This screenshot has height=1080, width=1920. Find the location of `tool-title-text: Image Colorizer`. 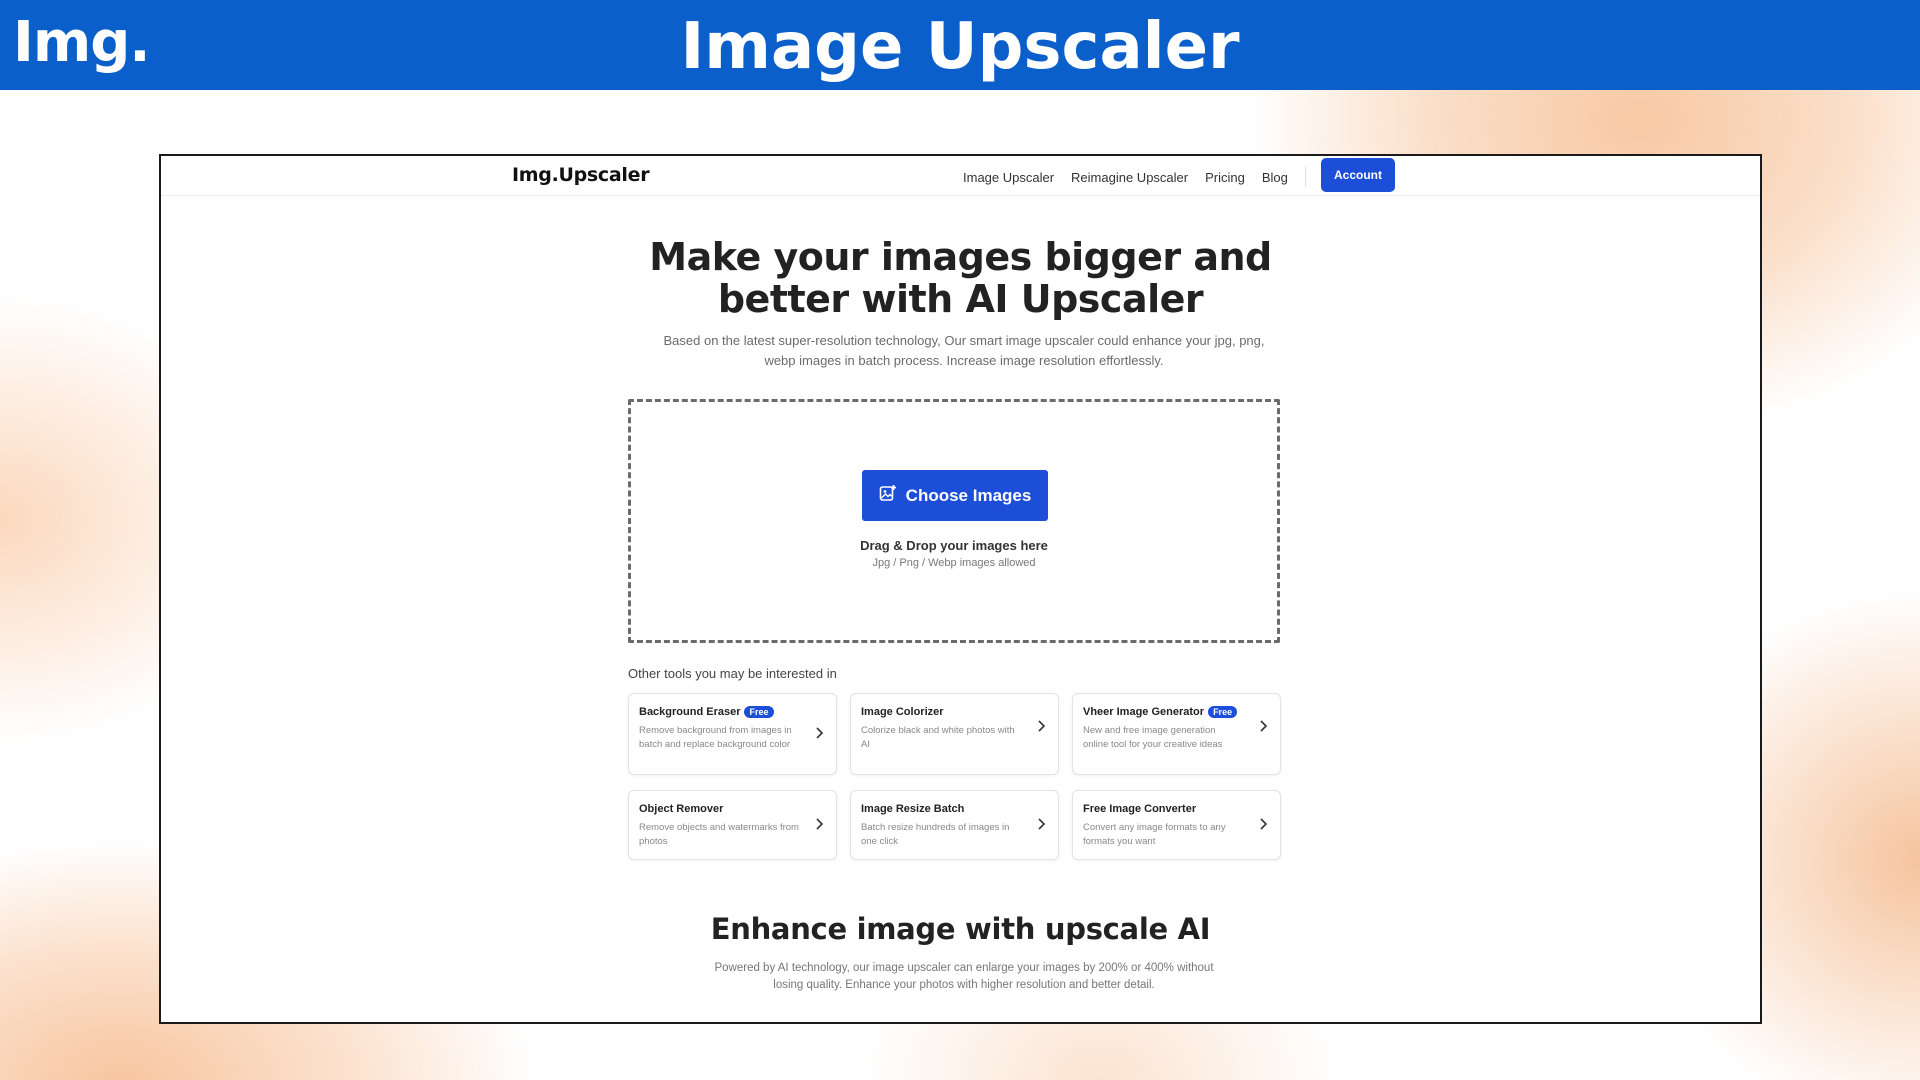

tool-title-text: Image Colorizer is located at coordinates (902, 712).